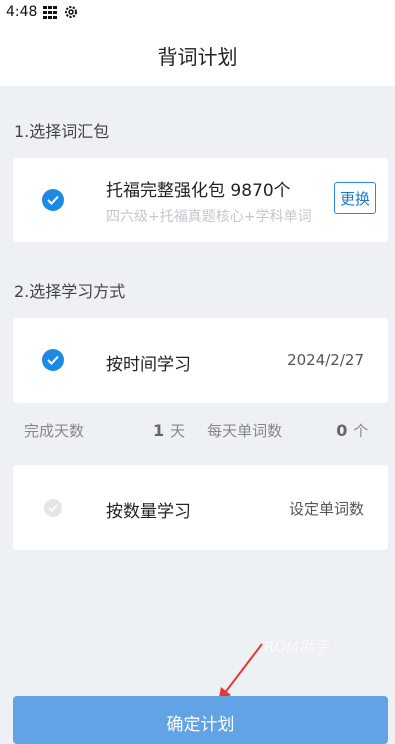 The width and height of the screenshot is (395, 744). What do you see at coordinates (159, 430) in the screenshot?
I see `days-value: 1` at bounding box center [159, 430].